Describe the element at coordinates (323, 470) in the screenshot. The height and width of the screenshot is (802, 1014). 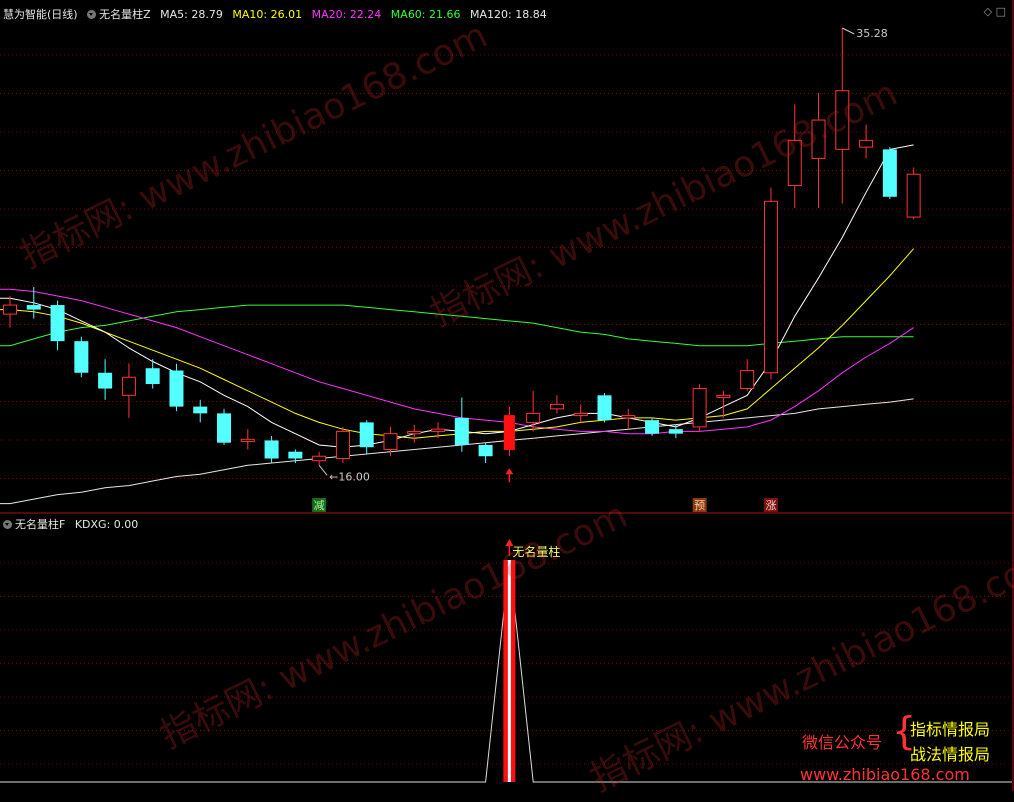
I see `low-pointer` at that location.